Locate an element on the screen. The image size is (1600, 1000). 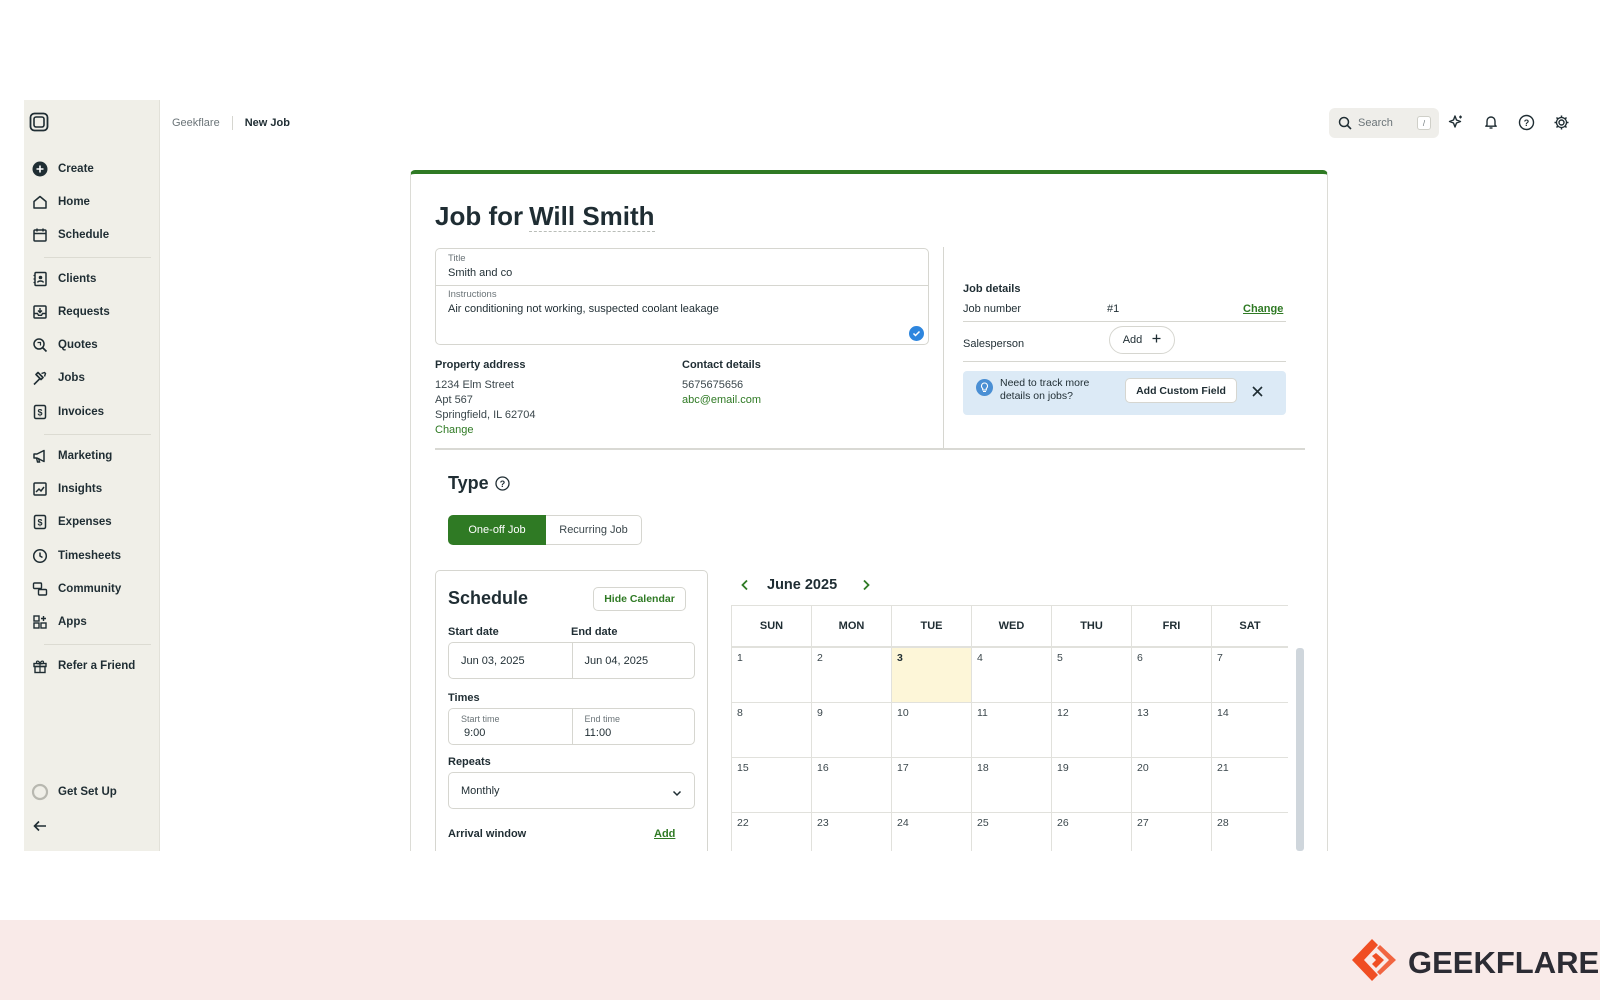
sidebar-item-timesheets: Timesheets is located at coordinates (92, 556).